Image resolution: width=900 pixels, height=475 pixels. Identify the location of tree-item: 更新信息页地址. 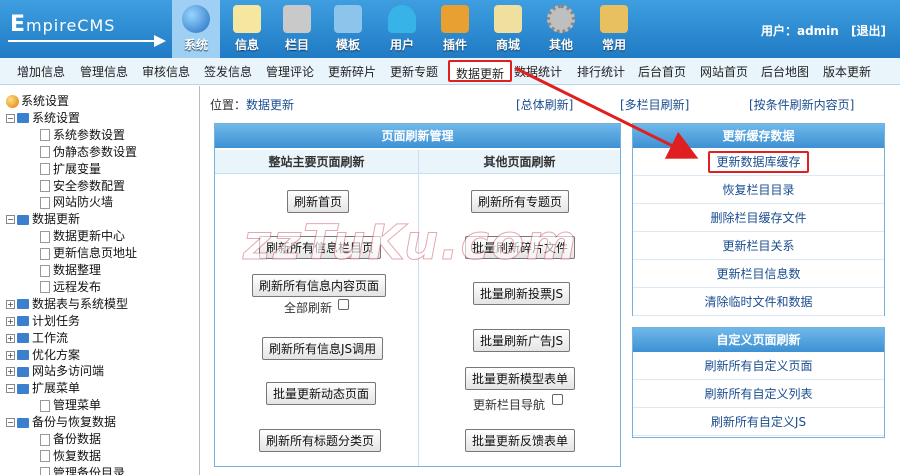
(88, 252).